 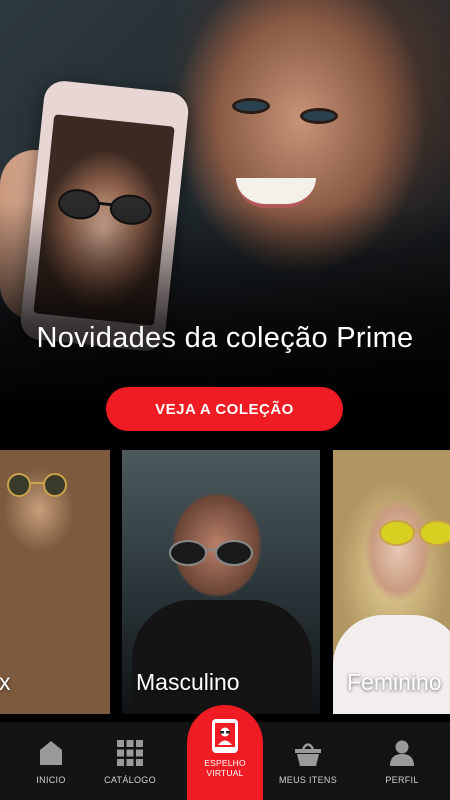 I want to click on category-card-label: Feminino, so click(x=394, y=682).